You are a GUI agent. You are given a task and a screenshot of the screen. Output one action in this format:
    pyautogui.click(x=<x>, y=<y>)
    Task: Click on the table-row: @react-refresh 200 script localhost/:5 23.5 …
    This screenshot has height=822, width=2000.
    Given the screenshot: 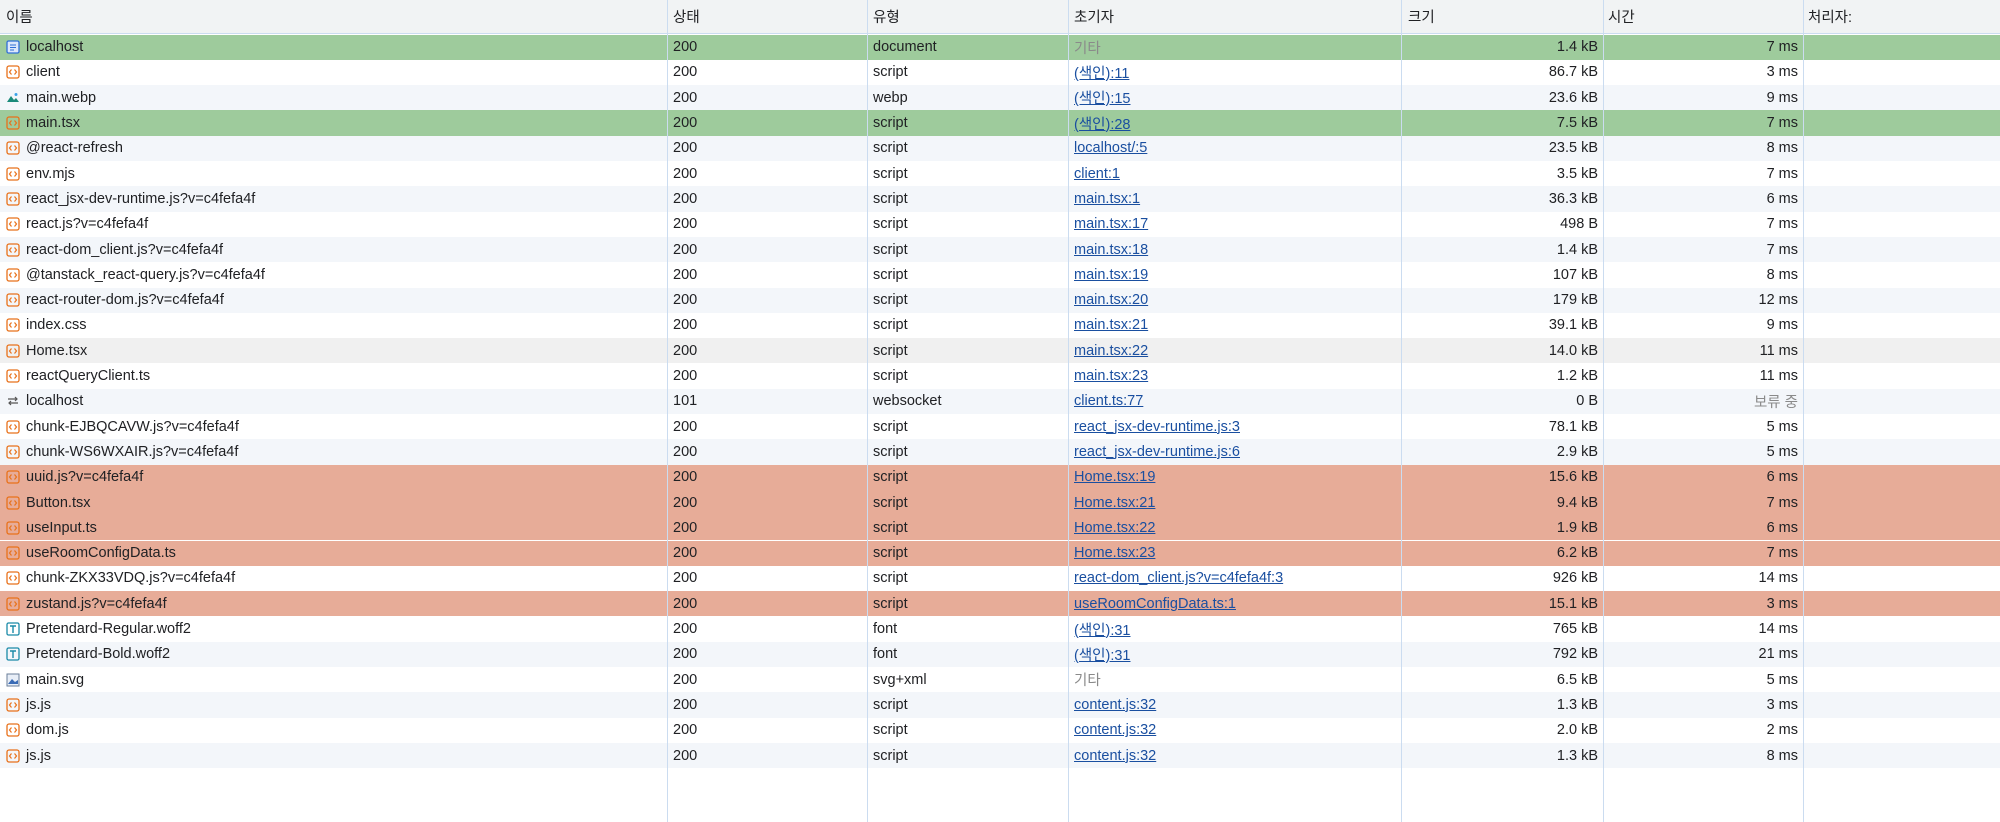 What is the action you would take?
    pyautogui.click(x=1000, y=148)
    